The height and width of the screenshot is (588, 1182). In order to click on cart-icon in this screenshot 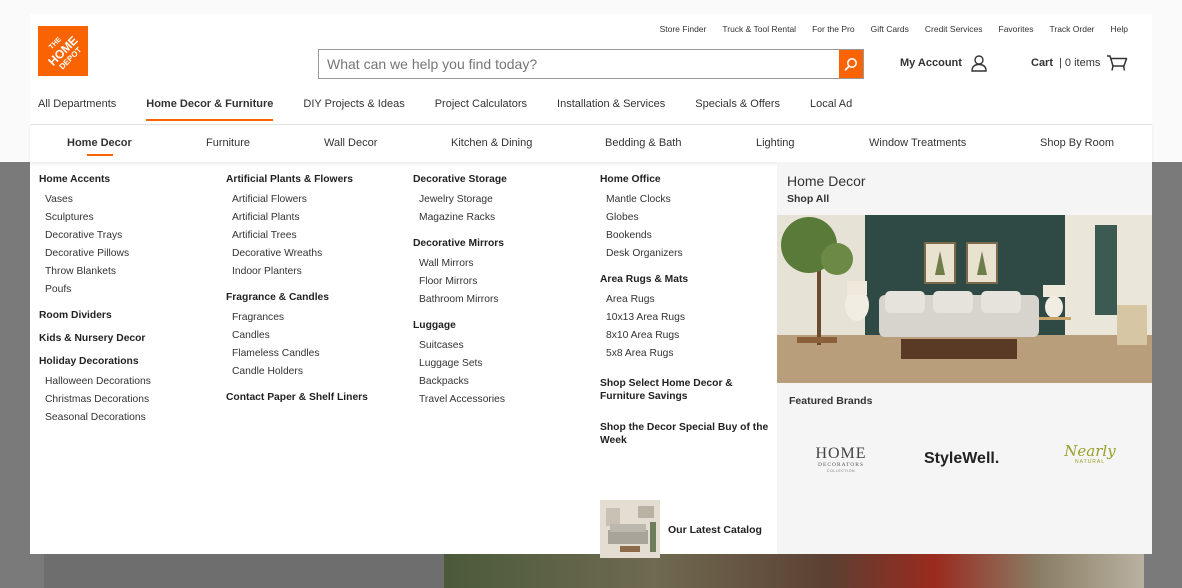, I will do `click(1117, 63)`.